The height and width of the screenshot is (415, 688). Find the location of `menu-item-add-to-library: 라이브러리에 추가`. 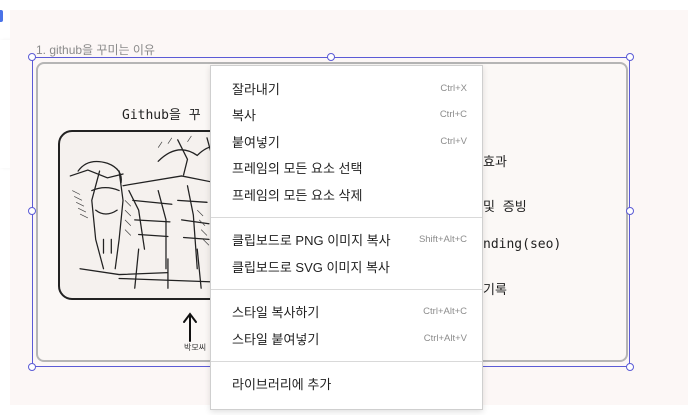

menu-item-add-to-library: 라이브러리에 추가 is located at coordinates (346, 384).